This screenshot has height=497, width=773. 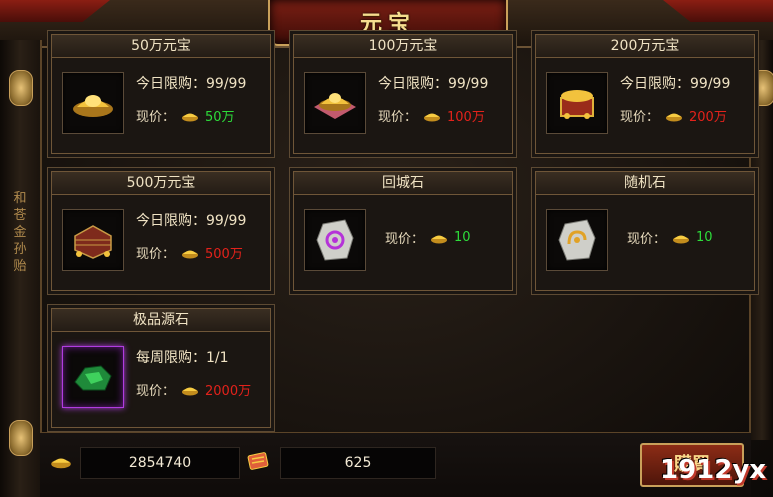 I want to click on gold-crate-icon, so click(x=93, y=242).